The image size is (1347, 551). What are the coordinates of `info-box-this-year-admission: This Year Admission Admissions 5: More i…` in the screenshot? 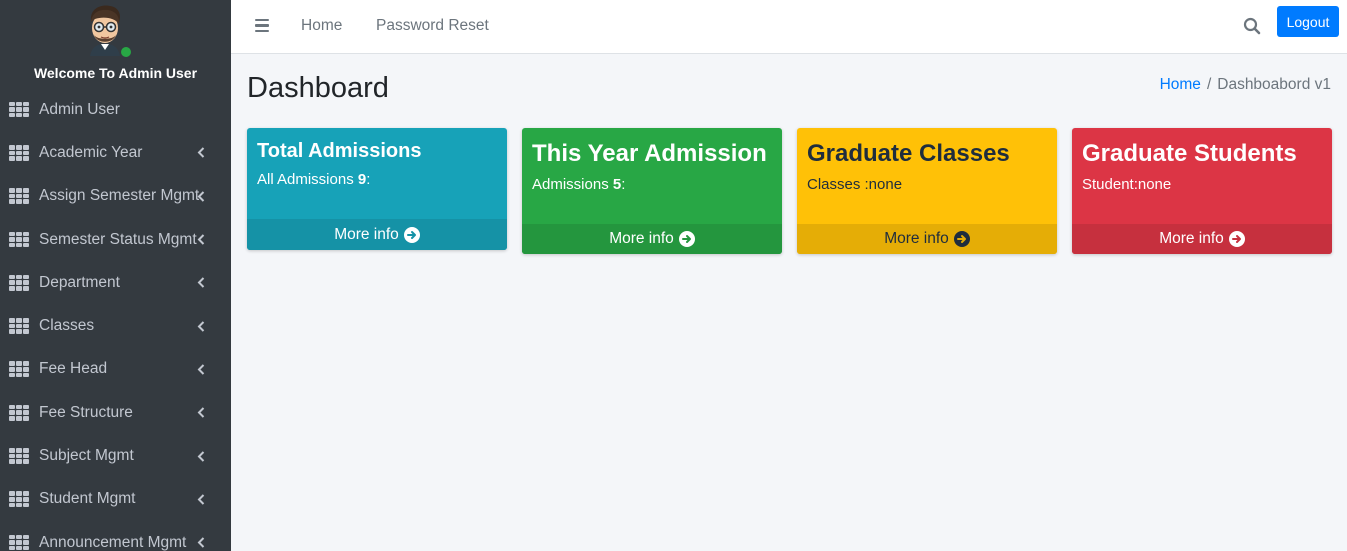 It's located at (652, 191).